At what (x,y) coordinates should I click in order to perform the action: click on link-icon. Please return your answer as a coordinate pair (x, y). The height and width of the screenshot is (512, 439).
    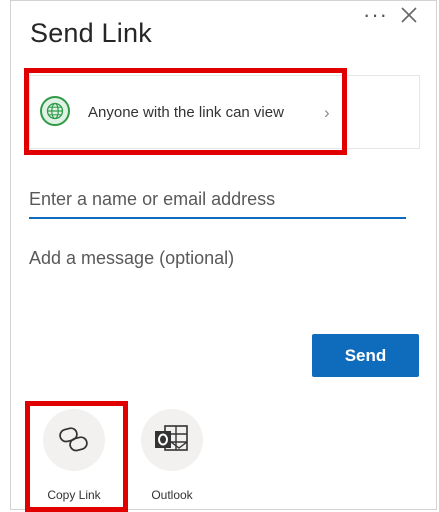
    Looking at the image, I should click on (73, 439).